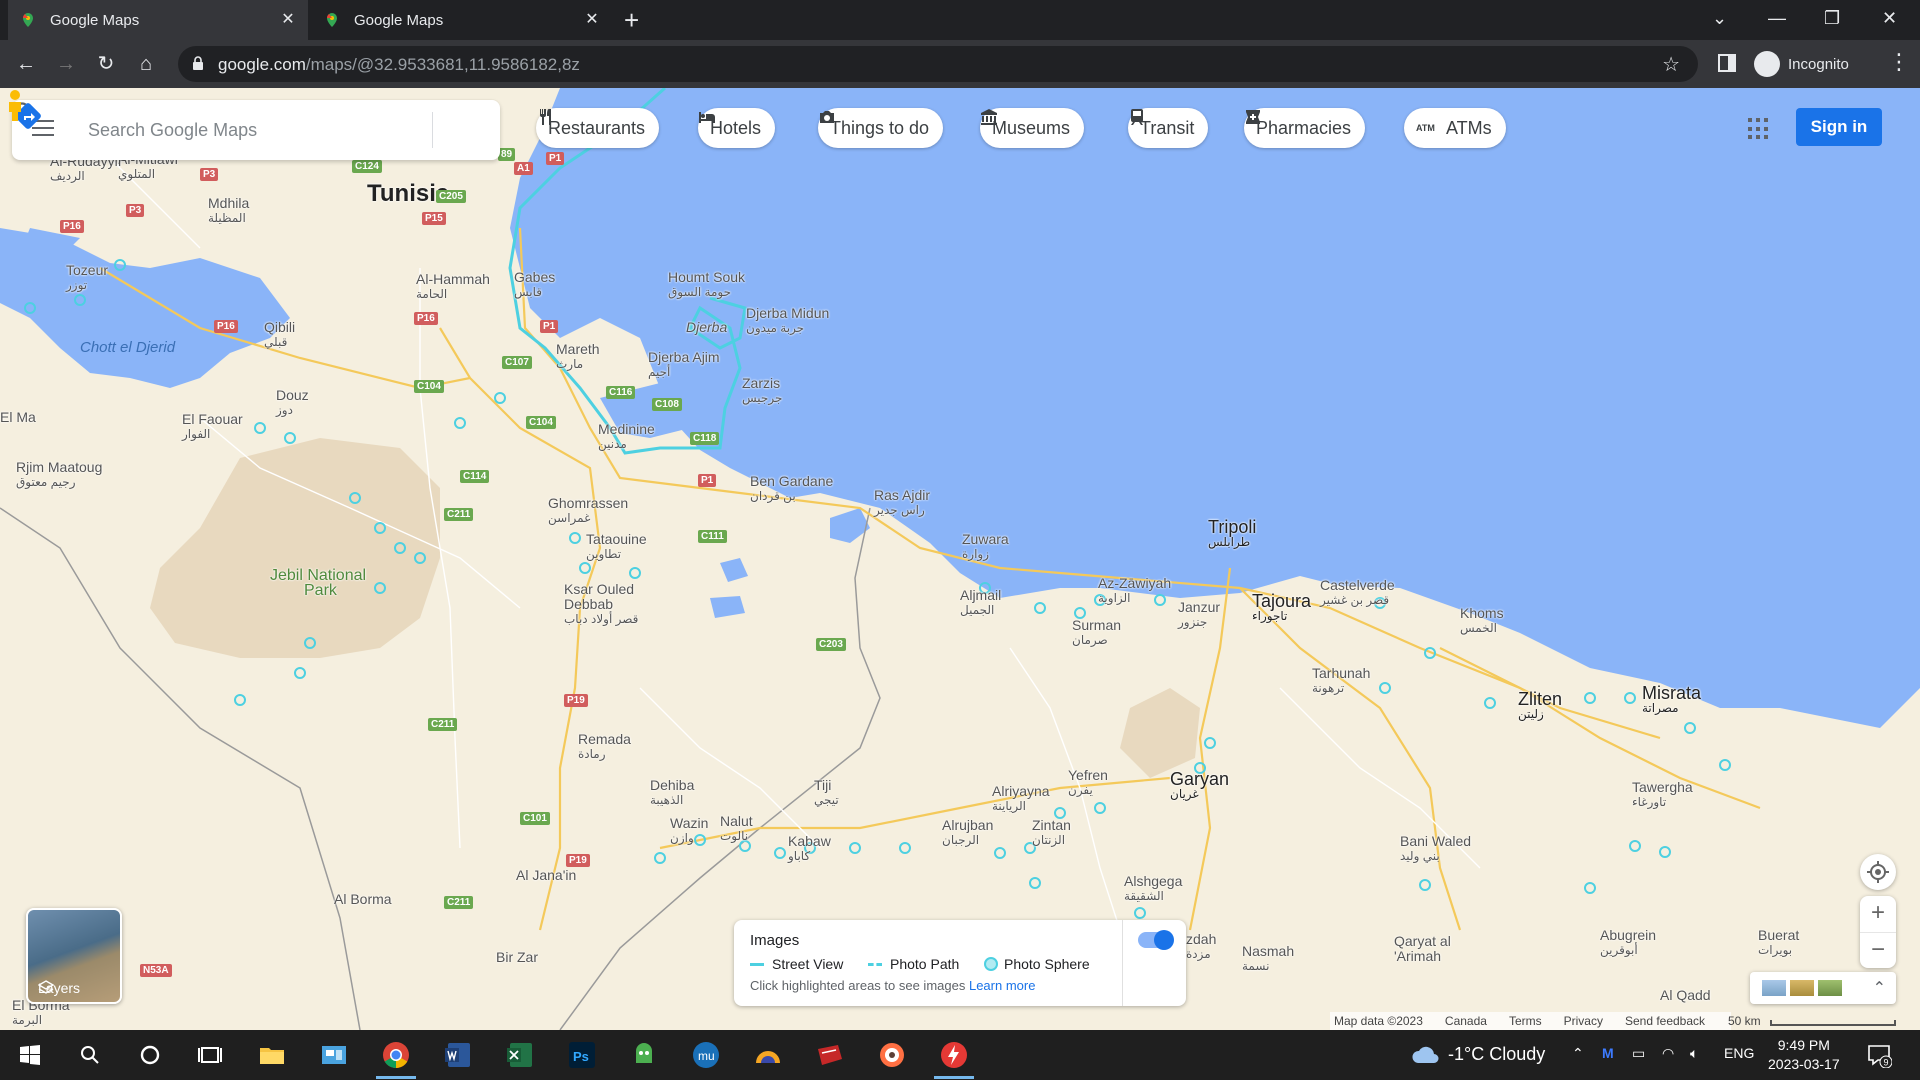 The height and width of the screenshot is (1080, 1920). I want to click on city-label-abugrein: Abugrein أبوقرين, so click(1628, 943).